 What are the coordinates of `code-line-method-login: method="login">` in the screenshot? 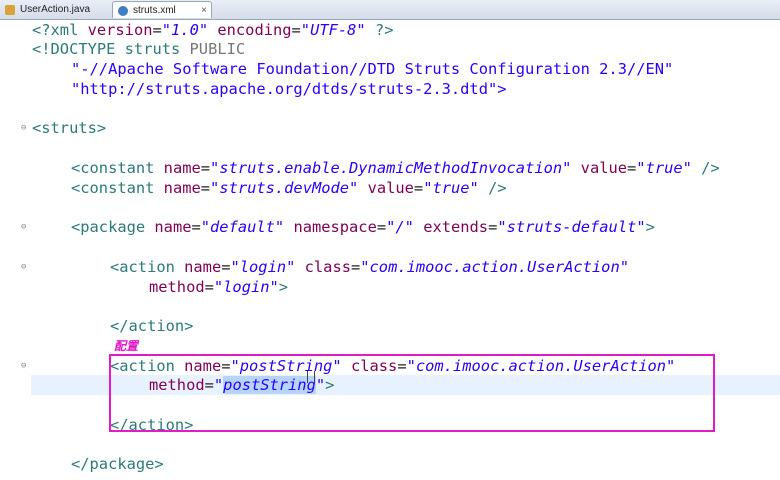 It's located at (219, 287).